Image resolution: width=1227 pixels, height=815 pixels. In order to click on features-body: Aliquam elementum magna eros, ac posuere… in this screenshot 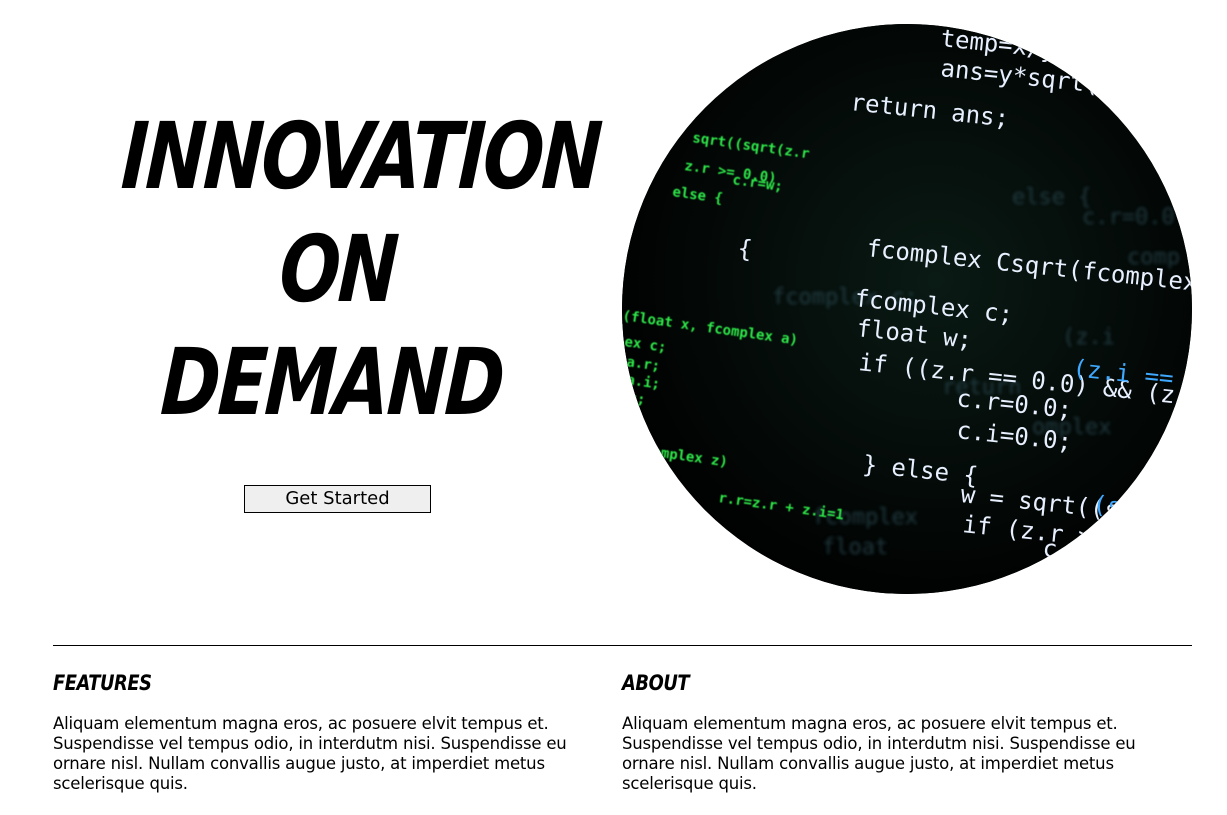, I will do `click(310, 753)`.